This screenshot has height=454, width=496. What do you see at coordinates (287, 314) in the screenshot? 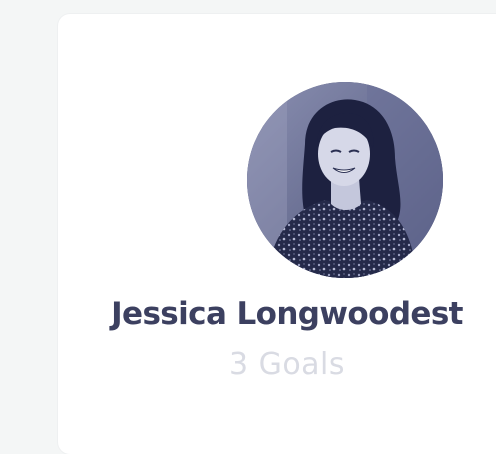
I see `profile-name: Jessica Longwoodest` at bounding box center [287, 314].